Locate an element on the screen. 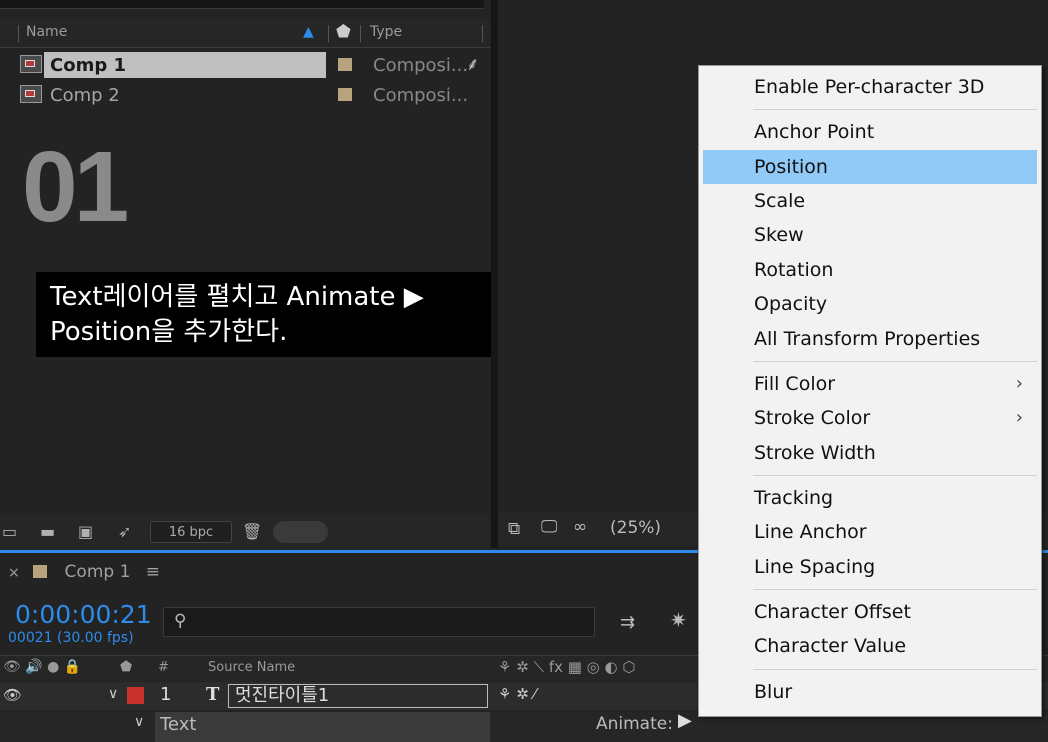 The width and height of the screenshot is (1048, 742). comp-color-icon is located at coordinates (40, 571).